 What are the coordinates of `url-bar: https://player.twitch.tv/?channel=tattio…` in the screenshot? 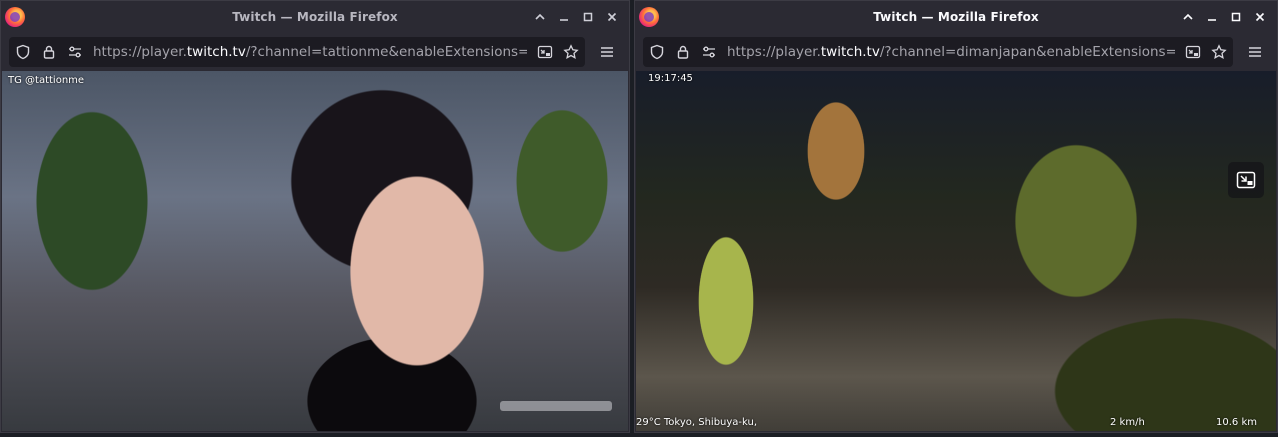 It's located at (297, 52).